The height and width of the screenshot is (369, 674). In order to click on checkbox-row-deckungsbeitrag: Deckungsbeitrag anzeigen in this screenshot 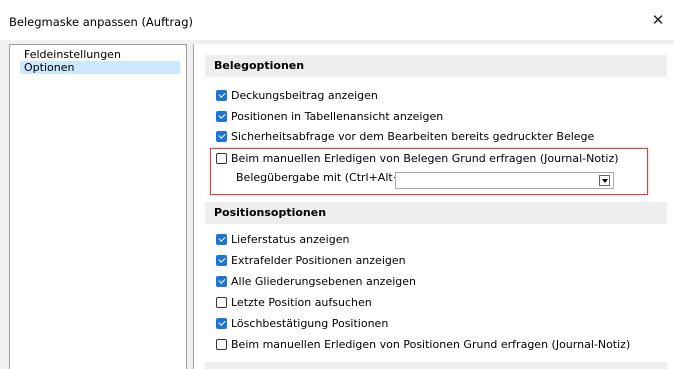, I will do `click(297, 95)`.